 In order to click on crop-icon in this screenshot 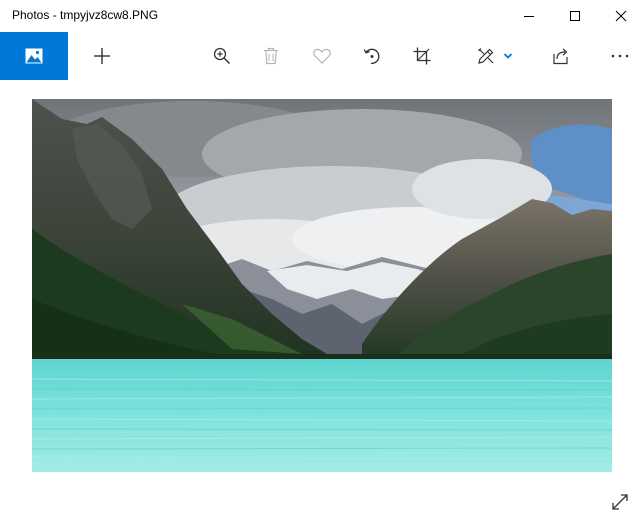, I will do `click(422, 56)`.